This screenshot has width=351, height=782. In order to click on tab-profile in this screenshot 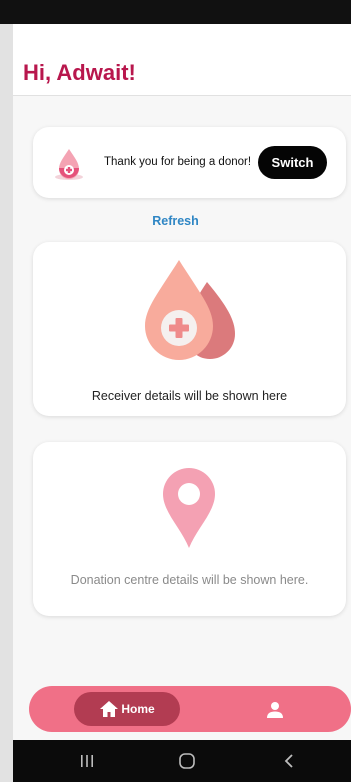, I will do `click(275, 710)`.